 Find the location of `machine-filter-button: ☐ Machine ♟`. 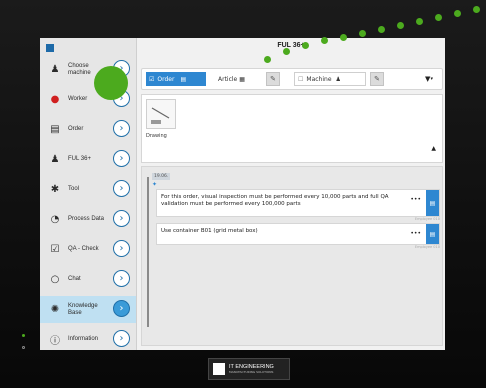

machine-filter-button: ☐ Machine ♟ is located at coordinates (330, 79).